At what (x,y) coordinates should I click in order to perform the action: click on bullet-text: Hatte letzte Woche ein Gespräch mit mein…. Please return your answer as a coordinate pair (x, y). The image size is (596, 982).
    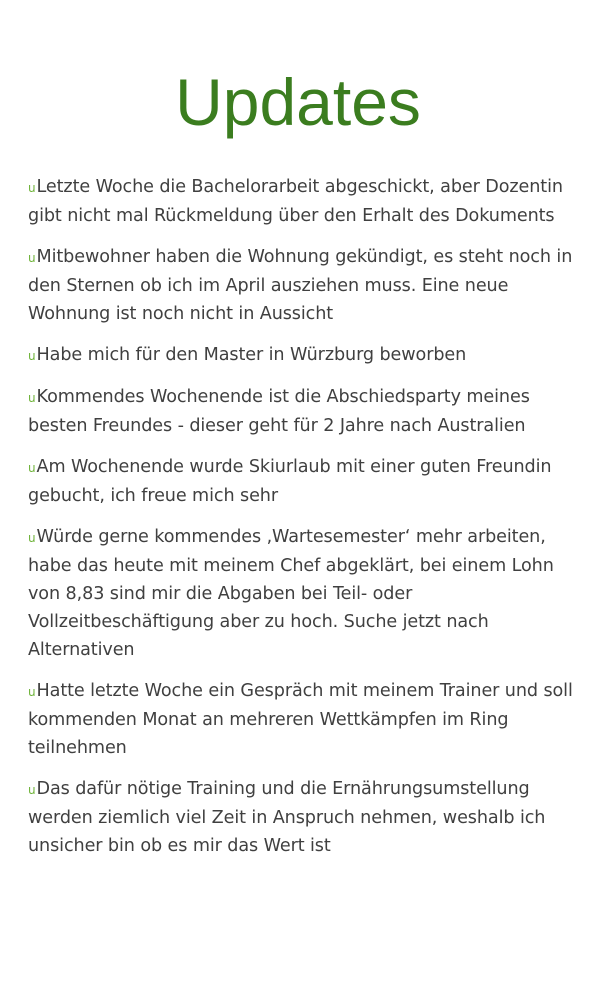
    Looking at the image, I should click on (300, 719).